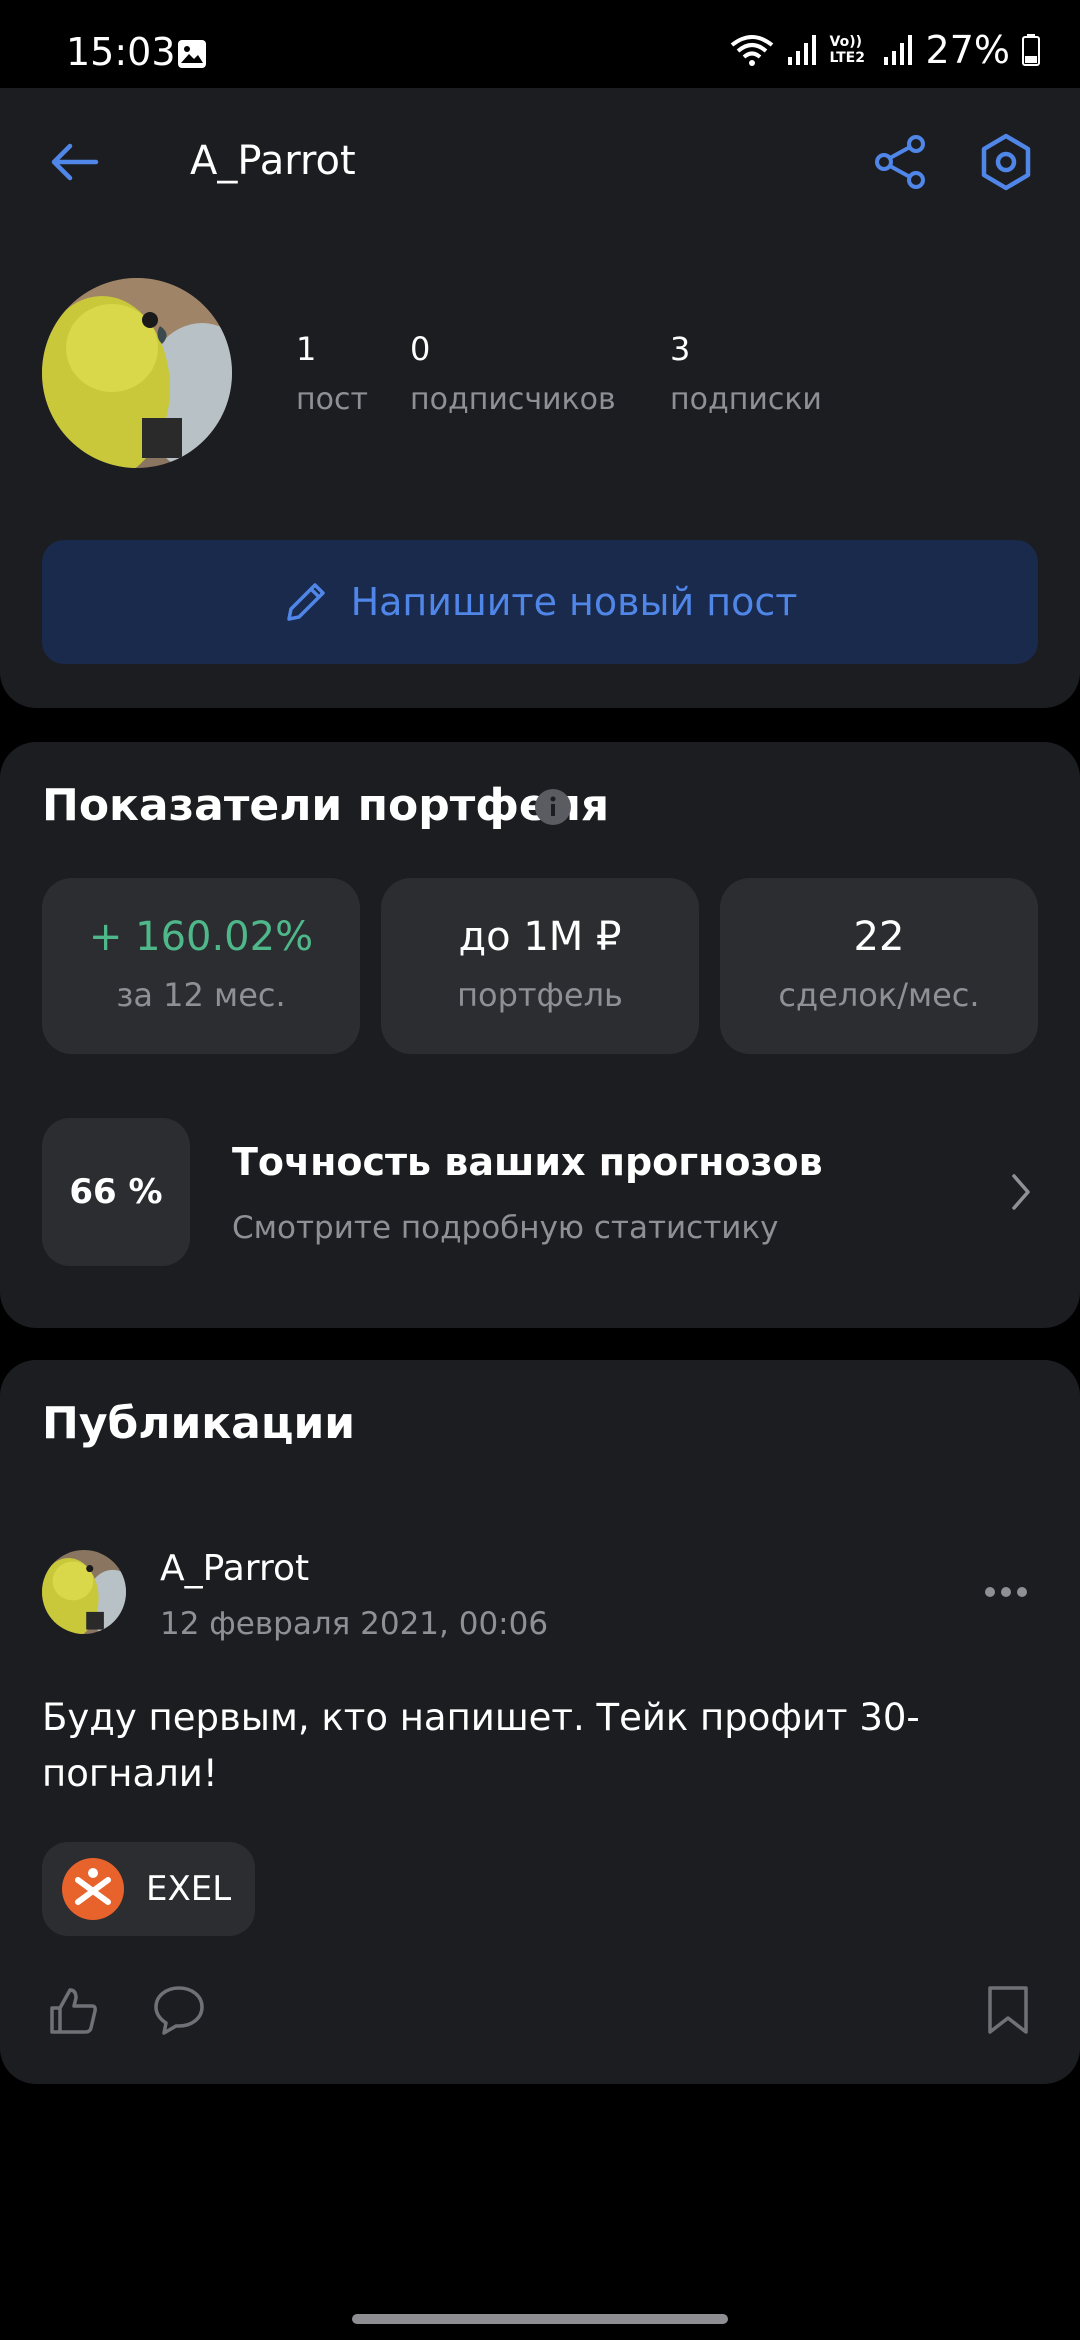 The height and width of the screenshot is (2340, 1080). Describe the element at coordinates (513, 399) in the screenshot. I see `stat-label: подписчиков` at that location.